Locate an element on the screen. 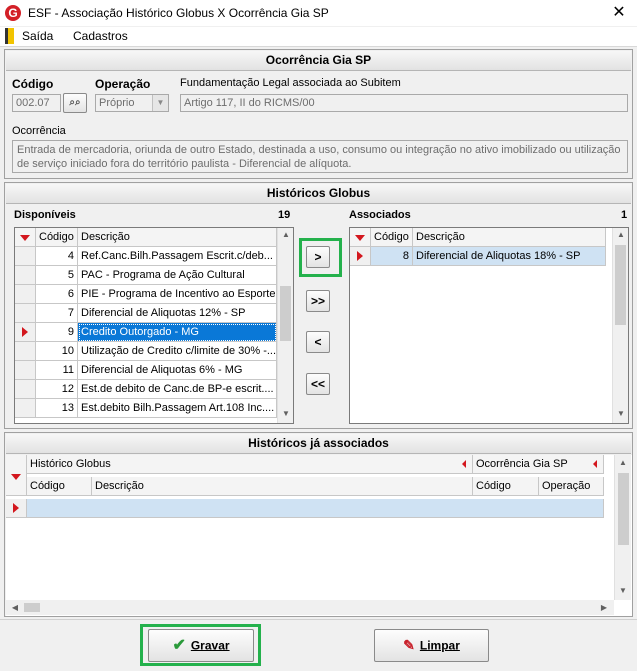 The height and width of the screenshot is (671, 637). cell-codigo: 10 is located at coordinates (57, 351).